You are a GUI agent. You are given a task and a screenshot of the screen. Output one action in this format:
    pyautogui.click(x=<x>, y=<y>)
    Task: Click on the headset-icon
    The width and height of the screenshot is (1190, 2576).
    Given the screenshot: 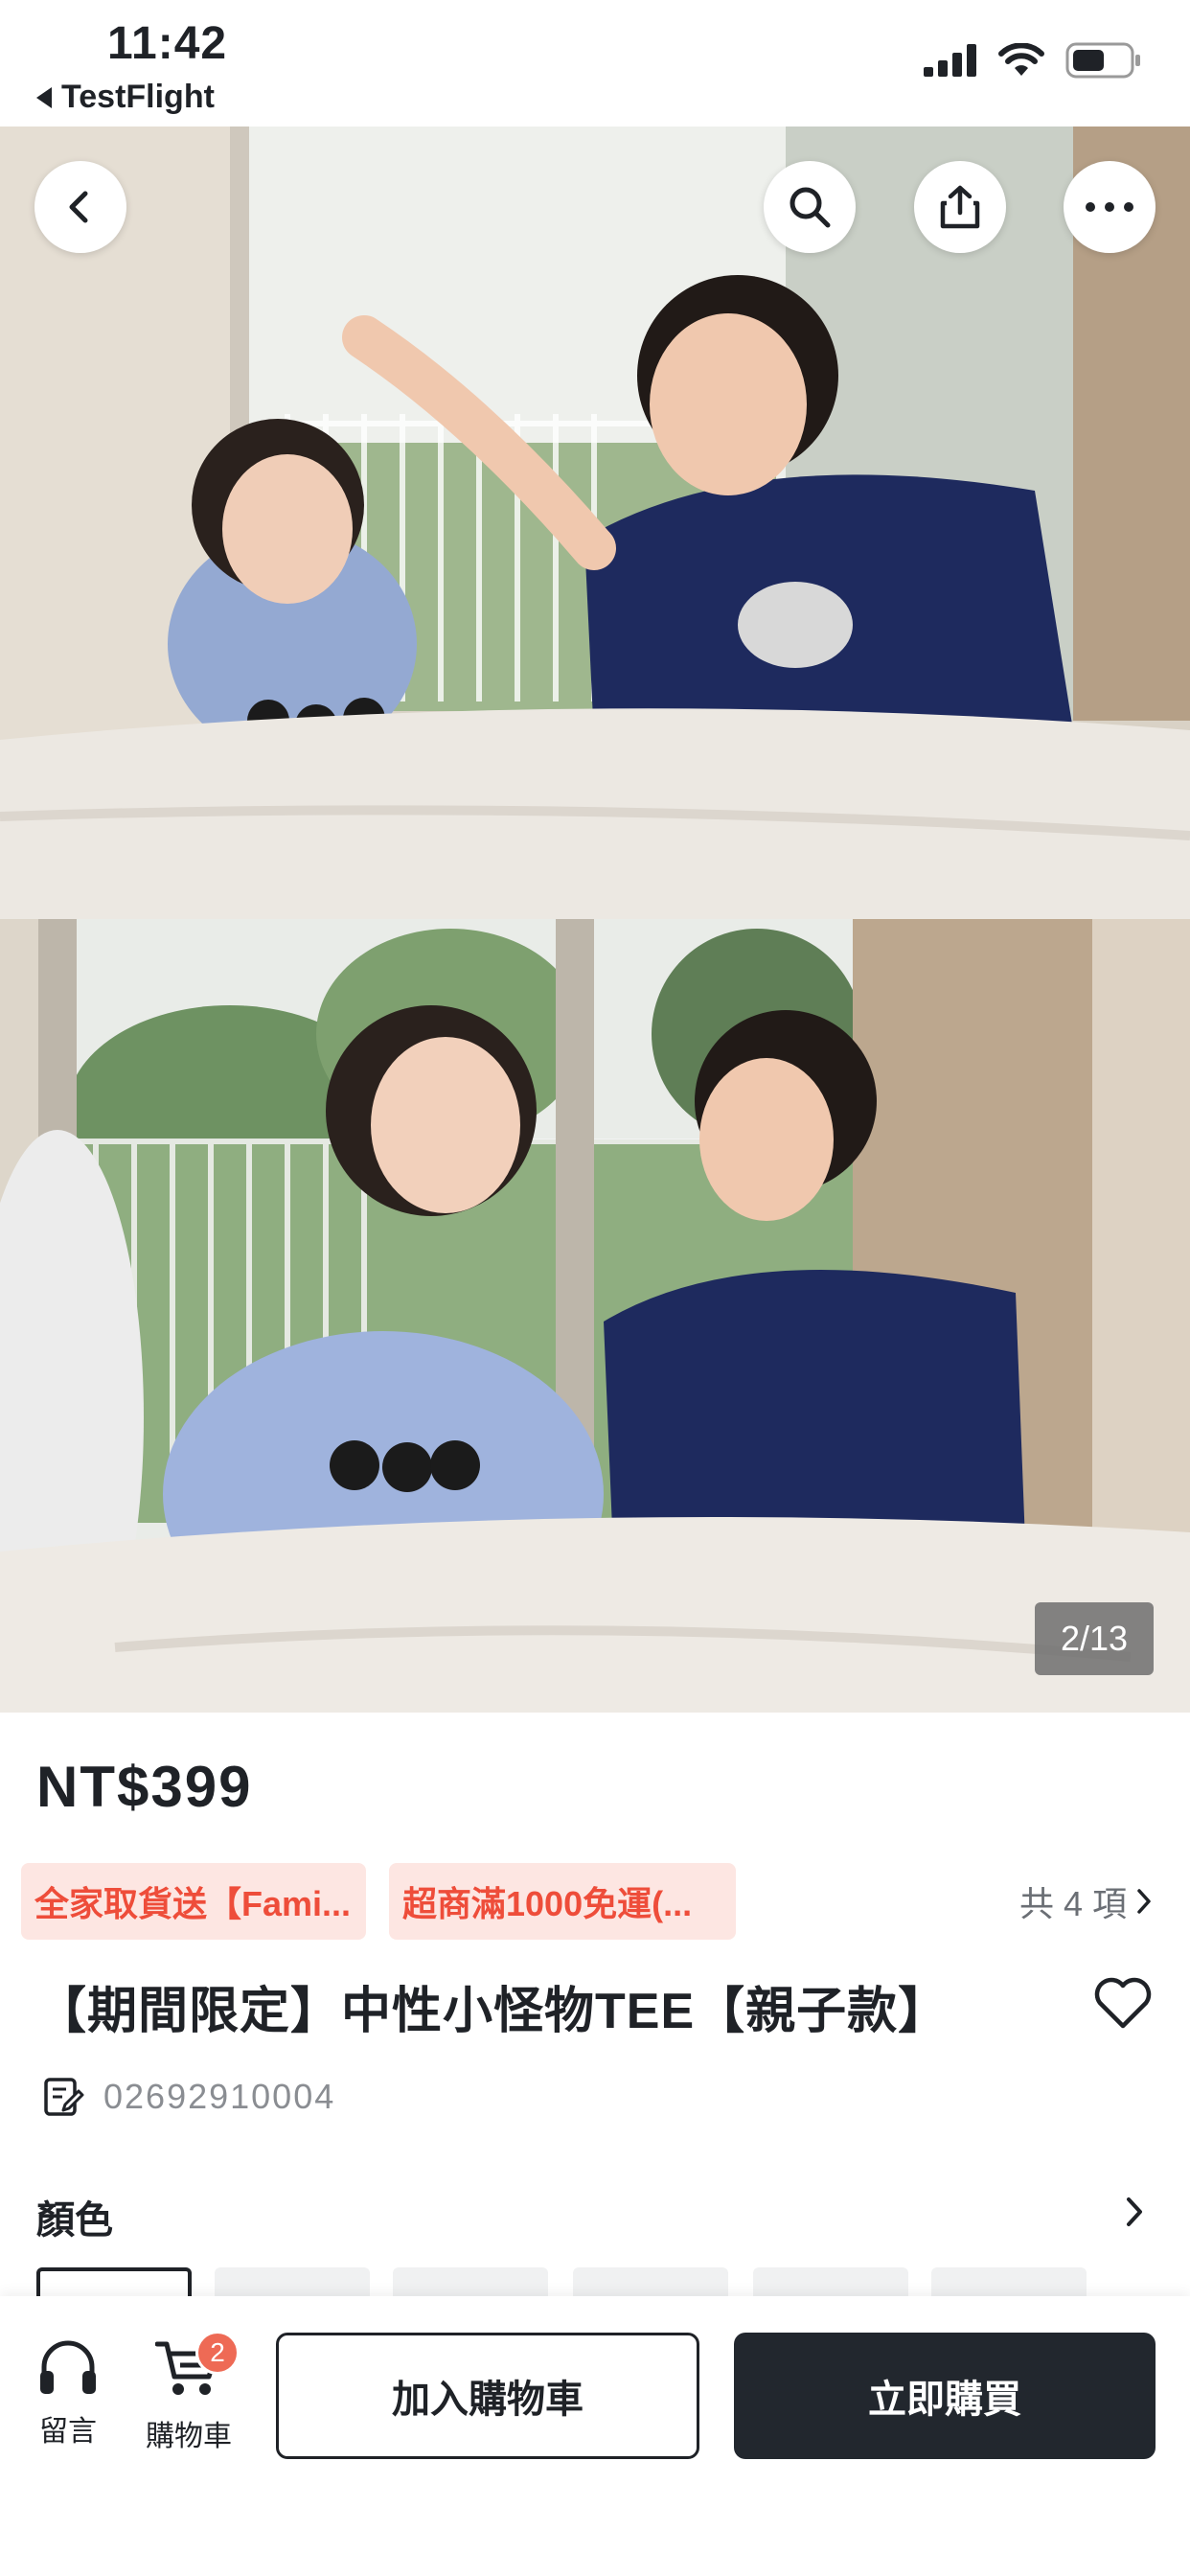 What is the action you would take?
    pyautogui.click(x=68, y=2367)
    